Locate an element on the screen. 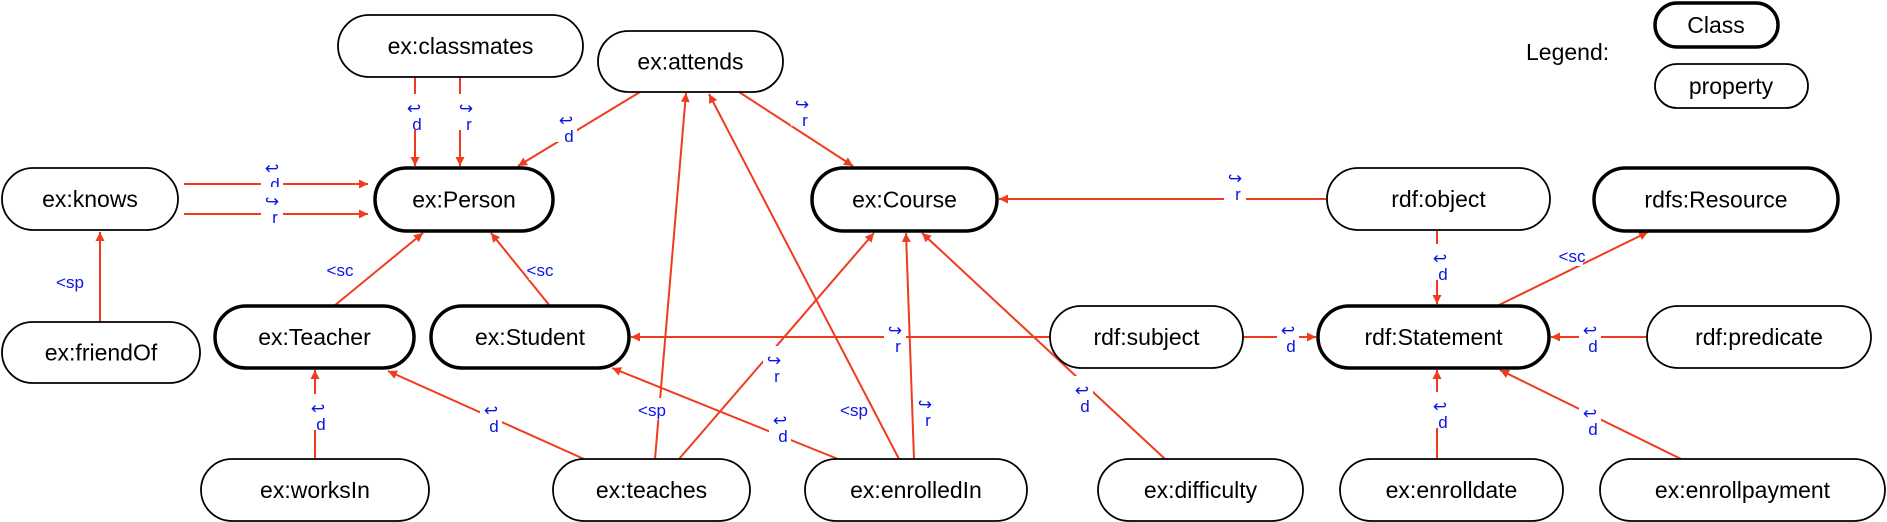 The height and width of the screenshot is (522, 1887). edge-statement-to-resource is located at coordinates (1573, 268).